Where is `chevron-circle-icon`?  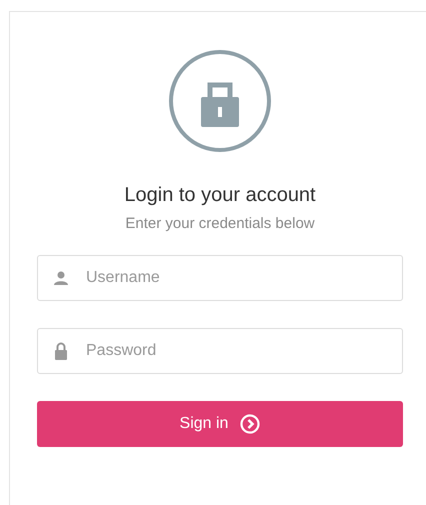 chevron-circle-icon is located at coordinates (250, 424).